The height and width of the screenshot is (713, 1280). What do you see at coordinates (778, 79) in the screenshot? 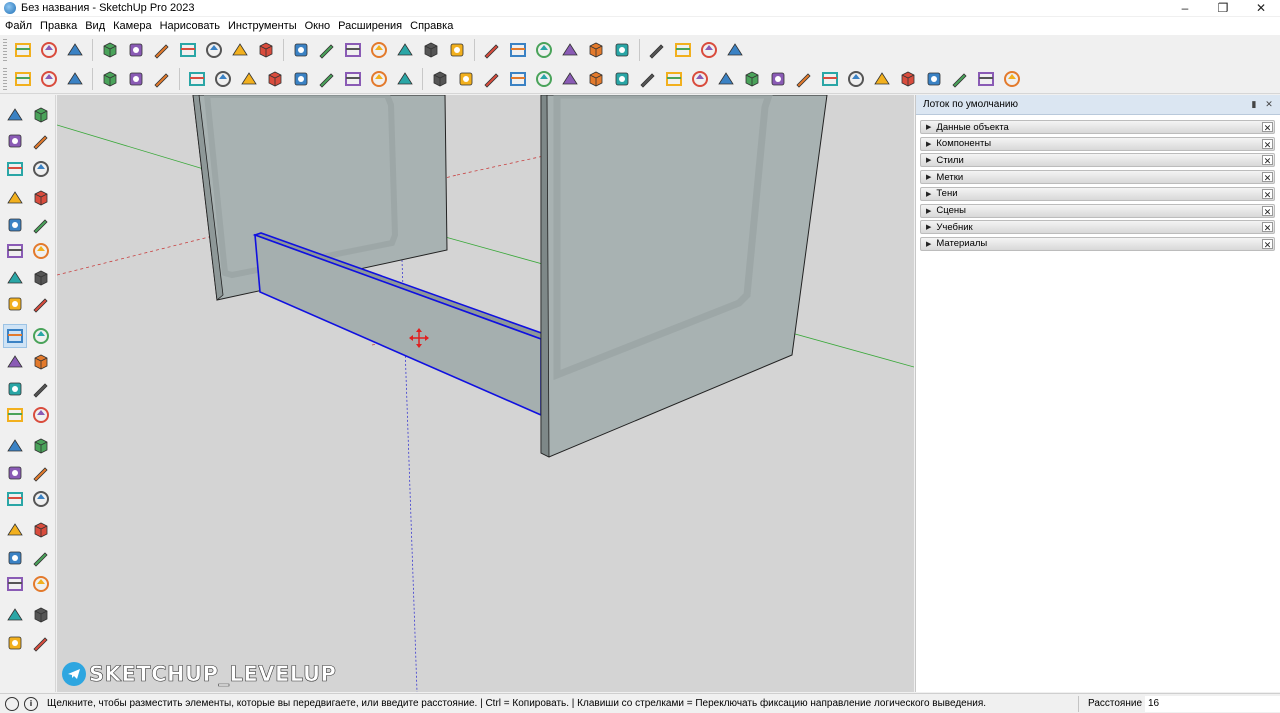
I see `ruler-icon` at bounding box center [778, 79].